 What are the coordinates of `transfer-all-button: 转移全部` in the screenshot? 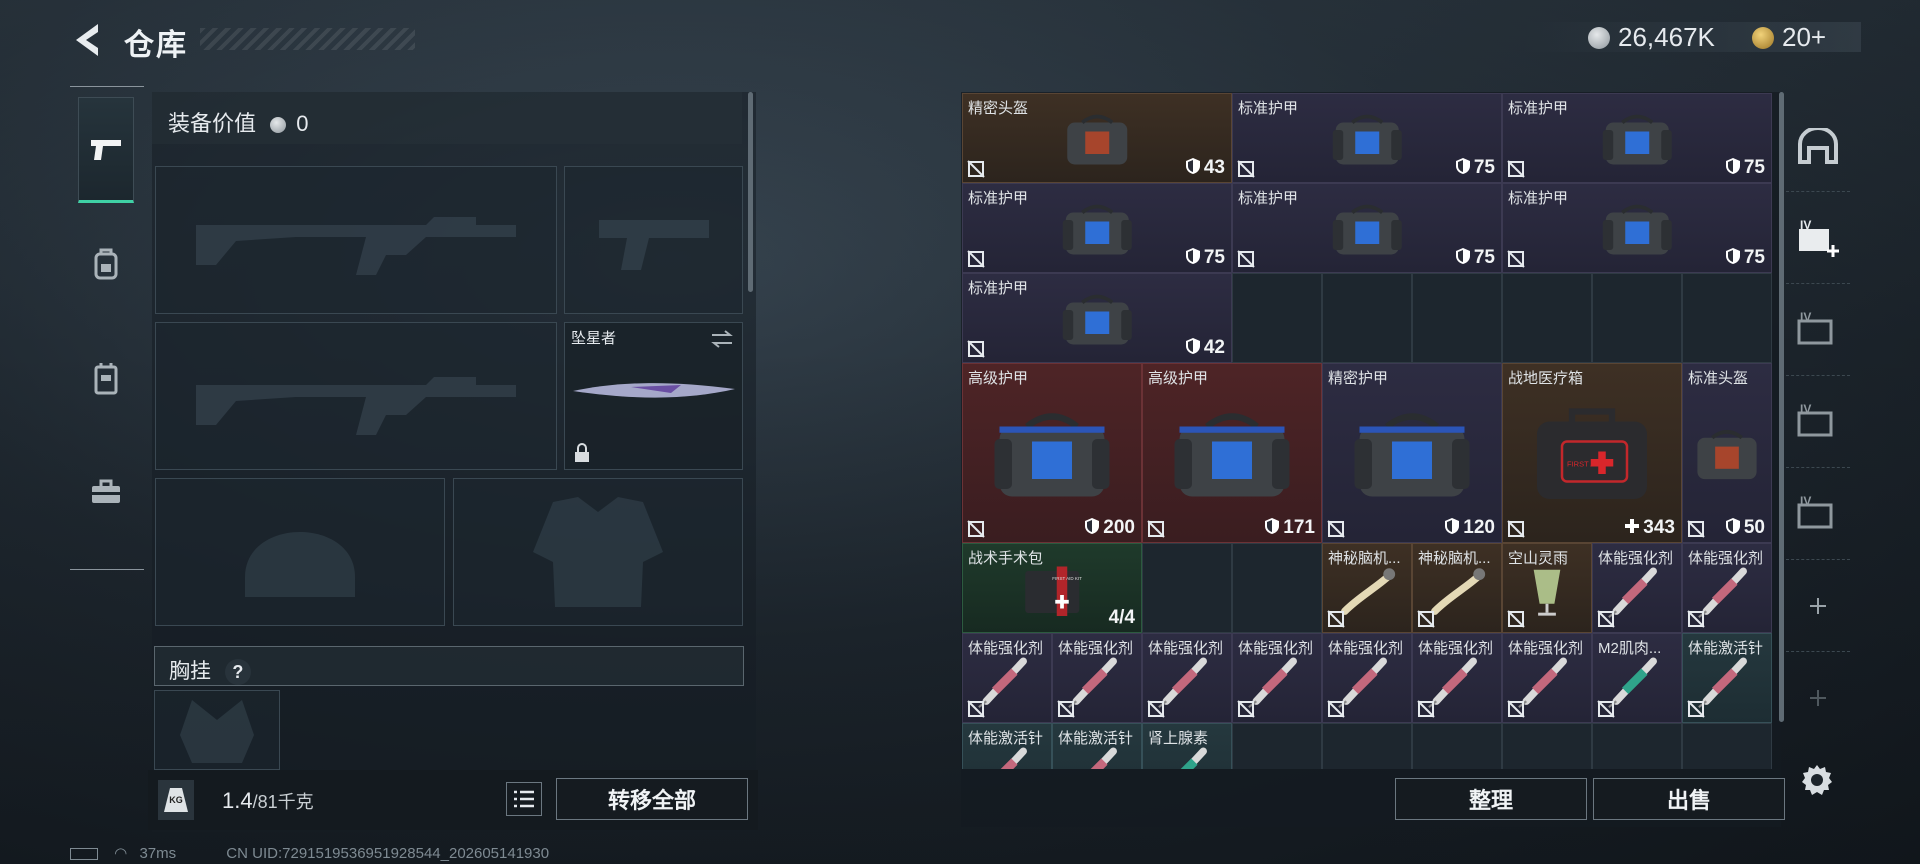 It's located at (652, 799).